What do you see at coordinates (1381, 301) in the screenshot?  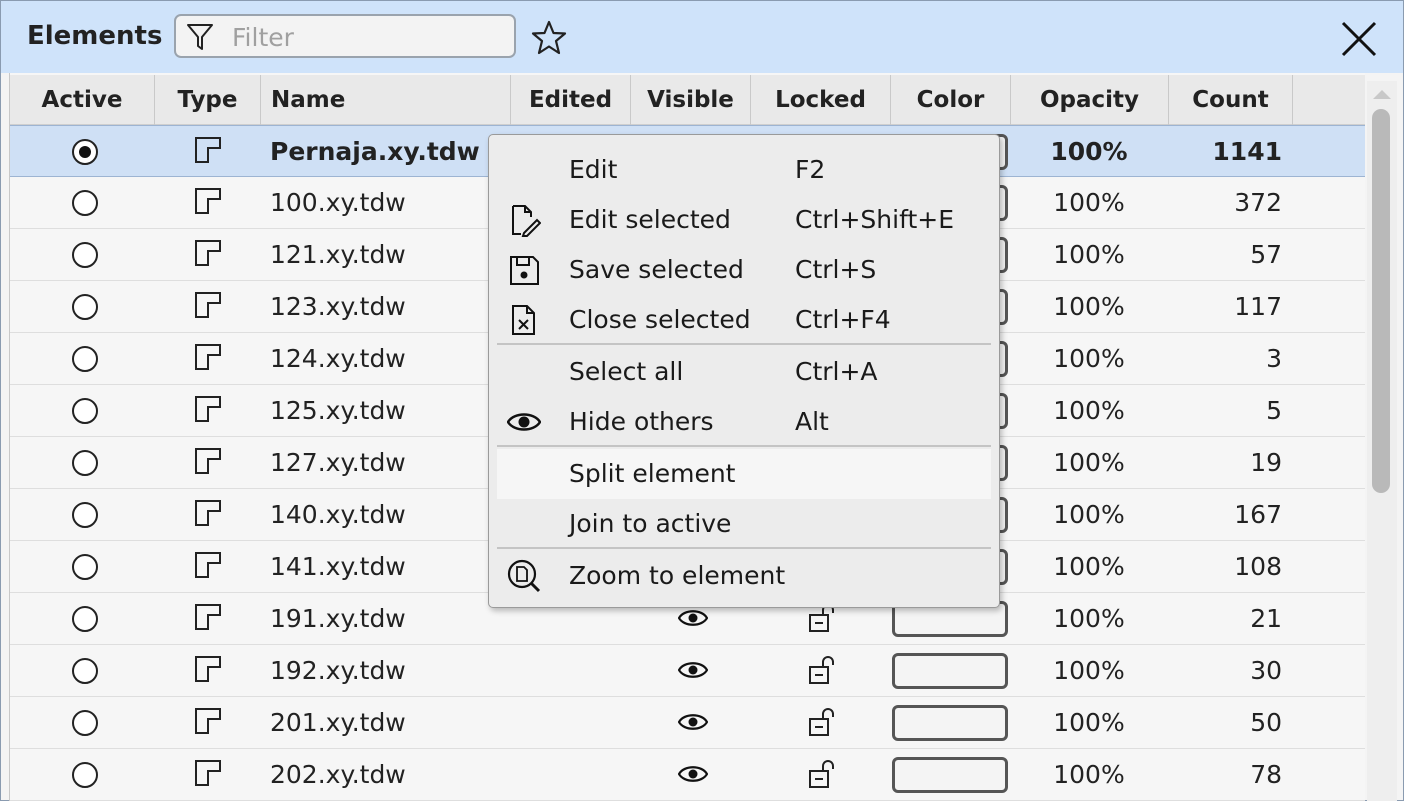 I see `scrollbar-thumb` at bounding box center [1381, 301].